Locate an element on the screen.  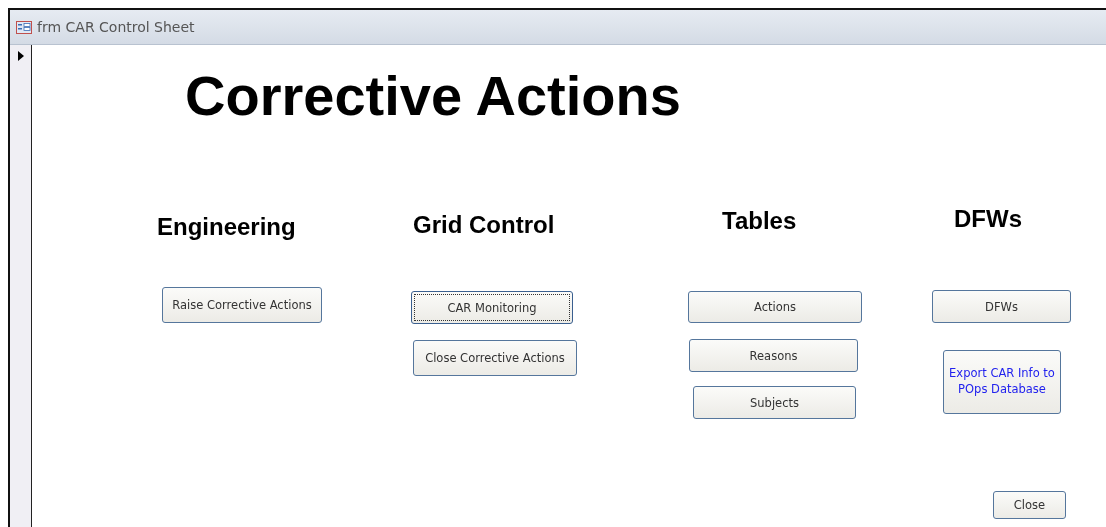
section-heading: Engineering is located at coordinates (226, 227).